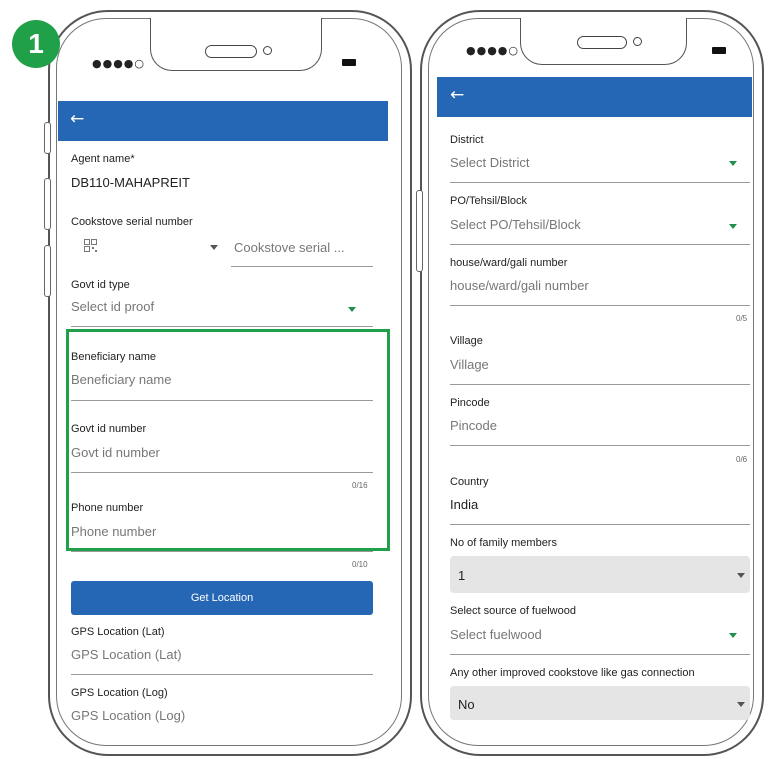  What do you see at coordinates (222, 674) in the screenshot?
I see `gps-lat-underline` at bounding box center [222, 674].